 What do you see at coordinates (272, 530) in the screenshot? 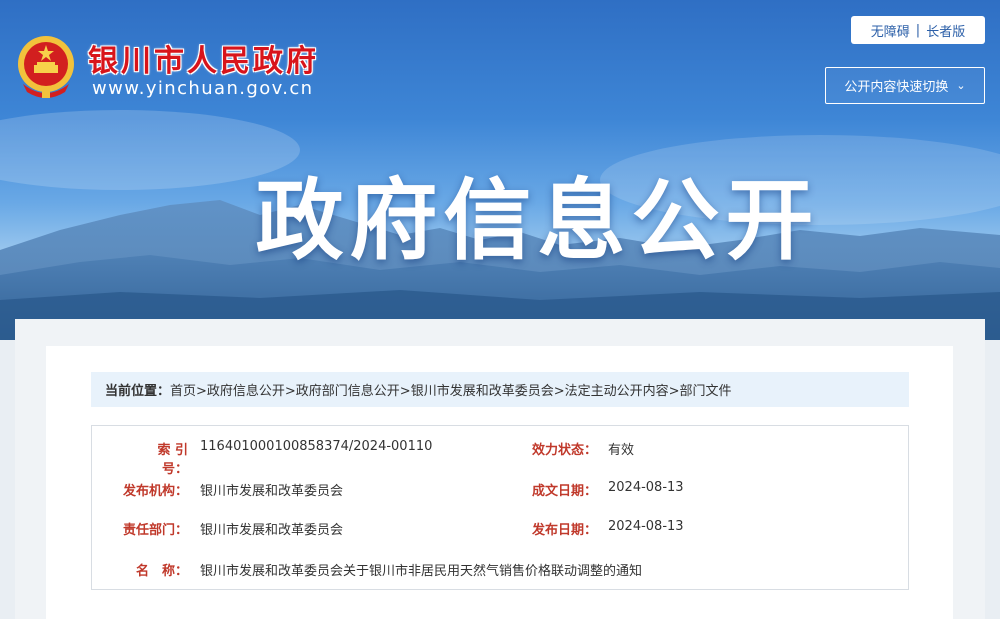
I see `department-value: 银川市发展和改革委员会` at bounding box center [272, 530].